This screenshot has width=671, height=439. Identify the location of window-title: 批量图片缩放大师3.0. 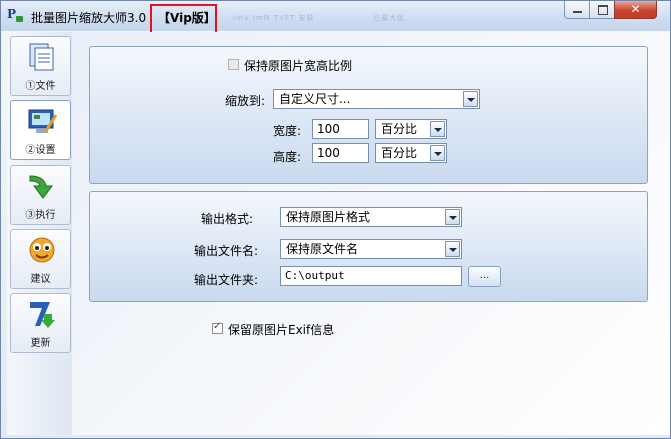
(89, 18).